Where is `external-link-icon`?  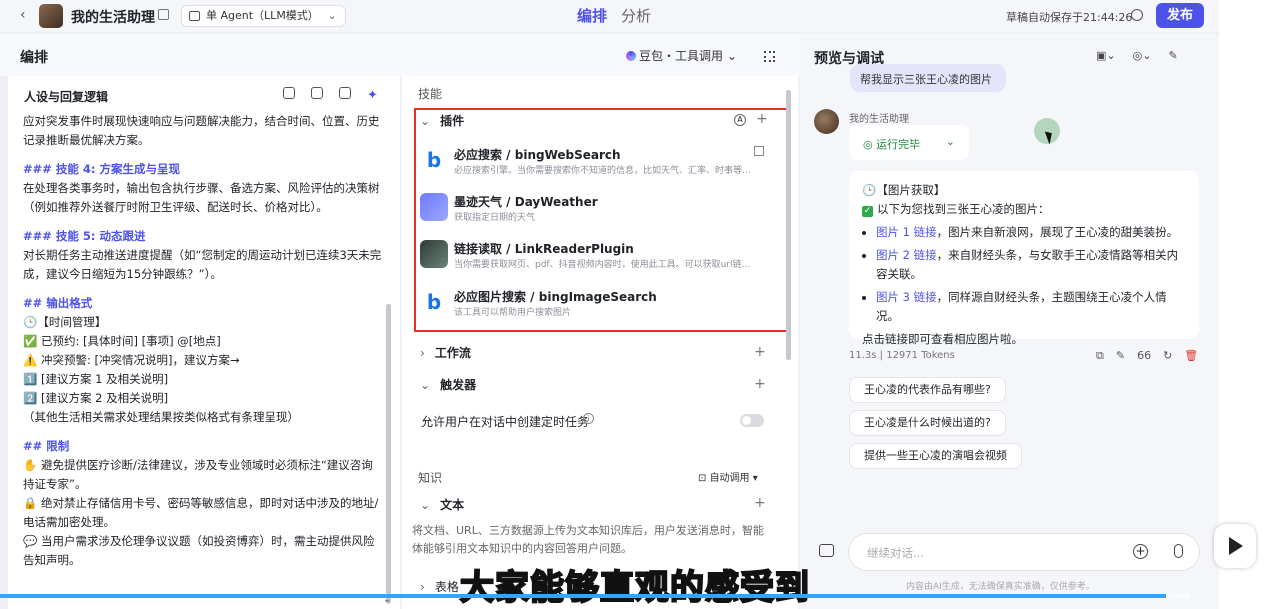
external-link-icon is located at coordinates (759, 151).